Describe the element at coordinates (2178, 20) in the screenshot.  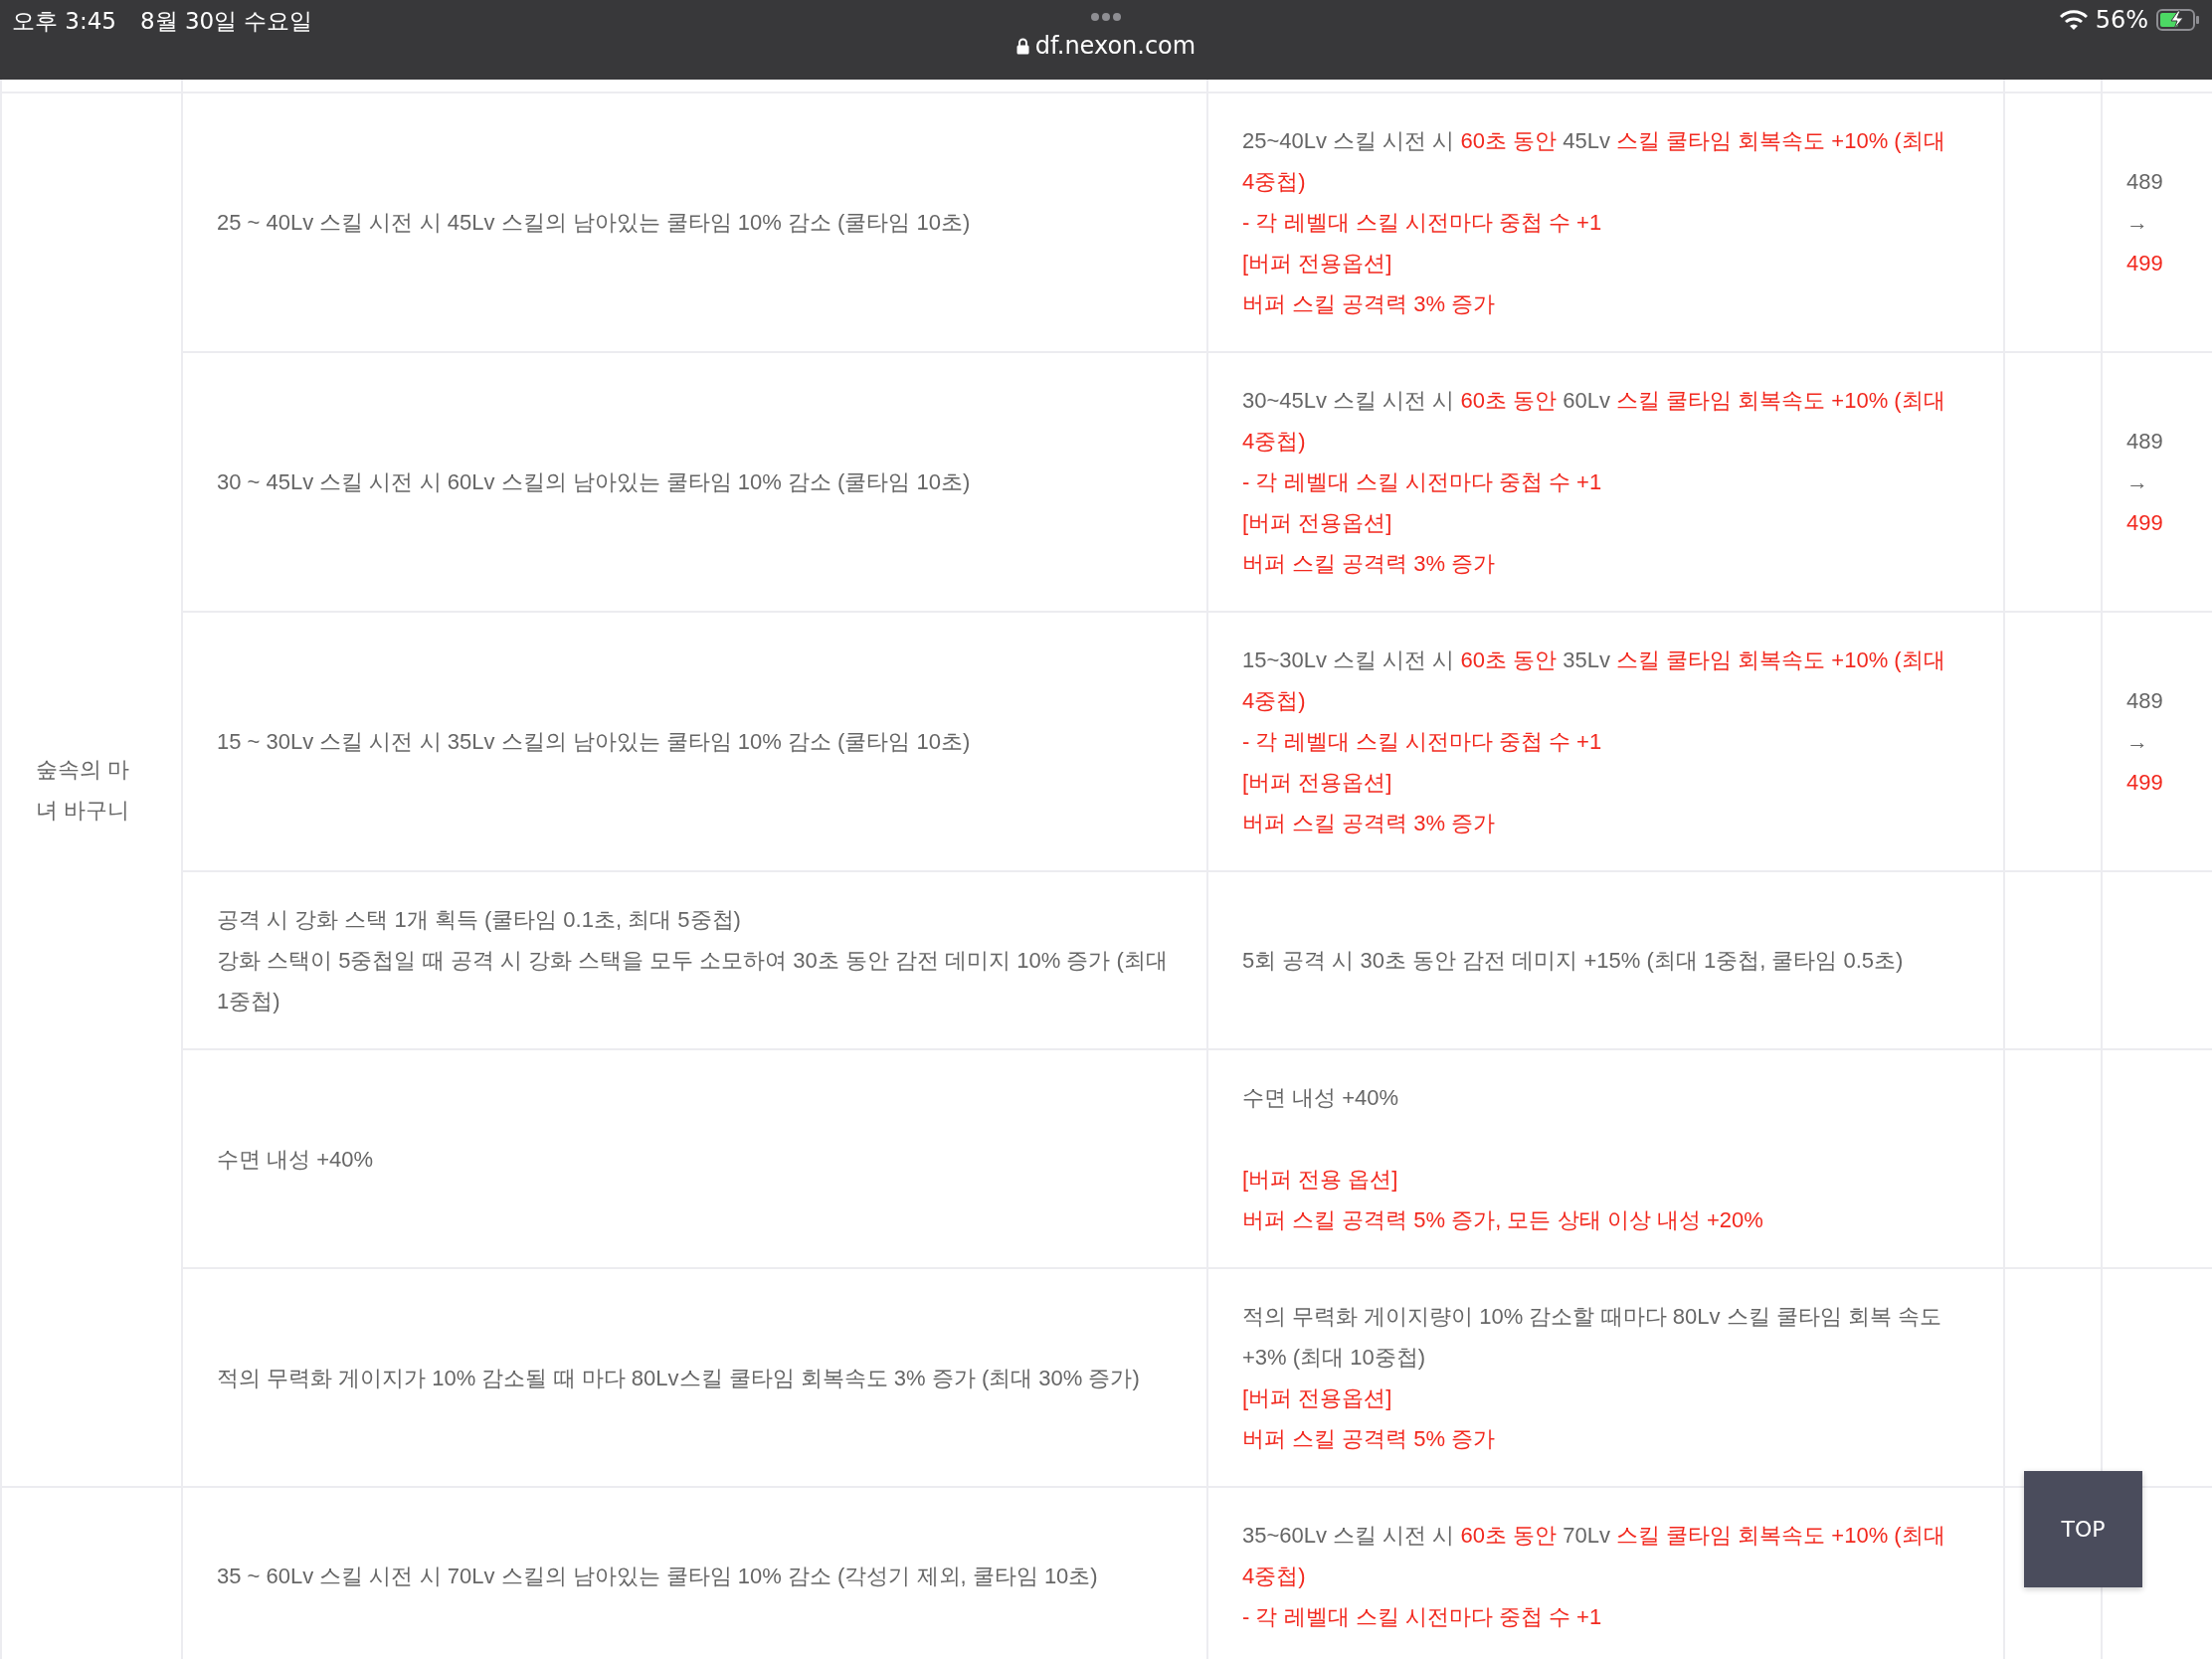
I see `battery-charging-icon` at that location.